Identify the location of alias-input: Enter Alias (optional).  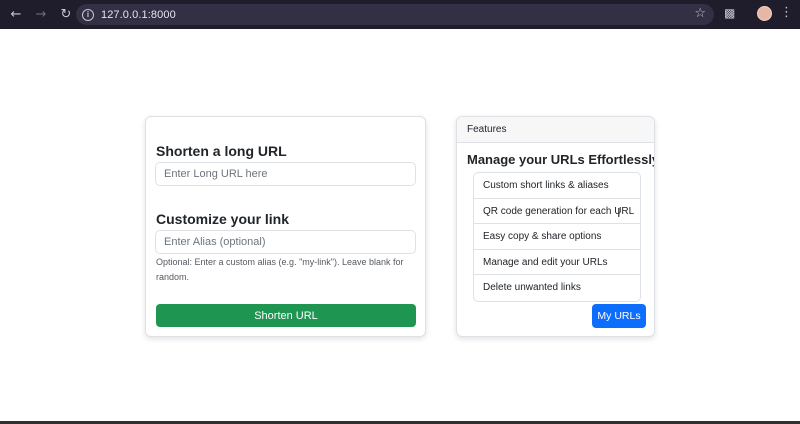
(285, 242).